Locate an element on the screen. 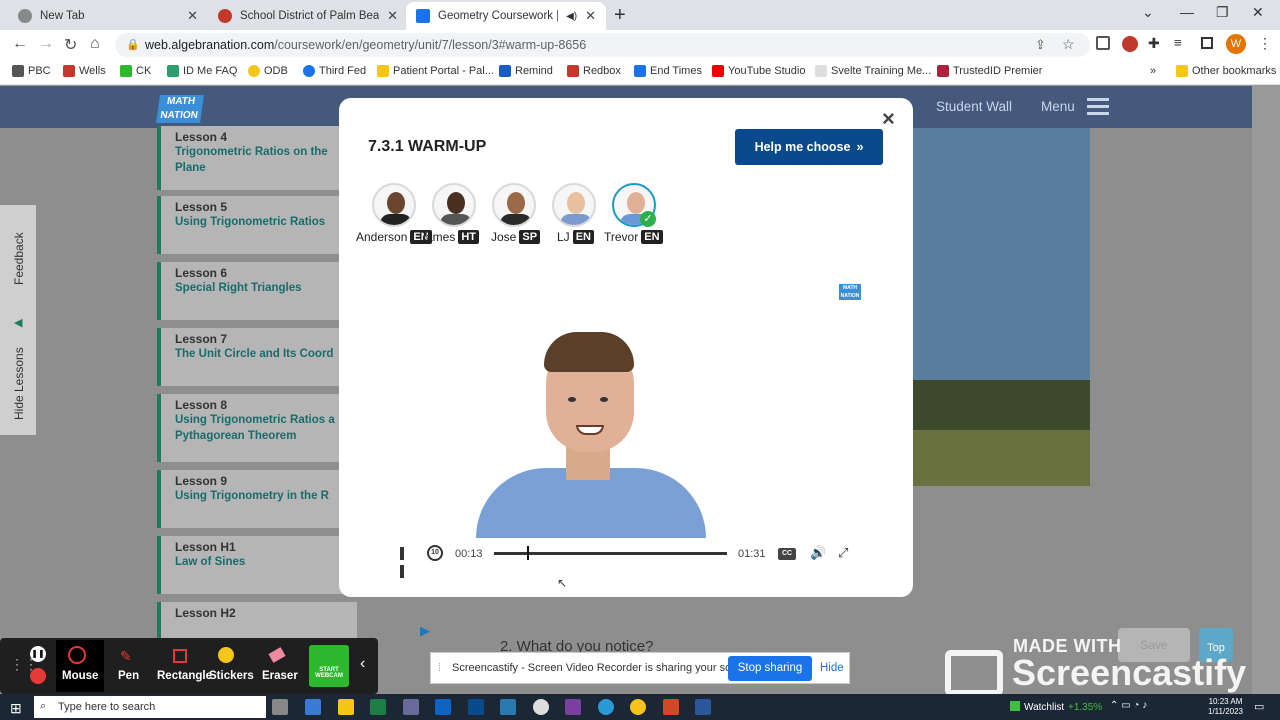  fullscreen-icon: ⤢ is located at coordinates (843, 553).